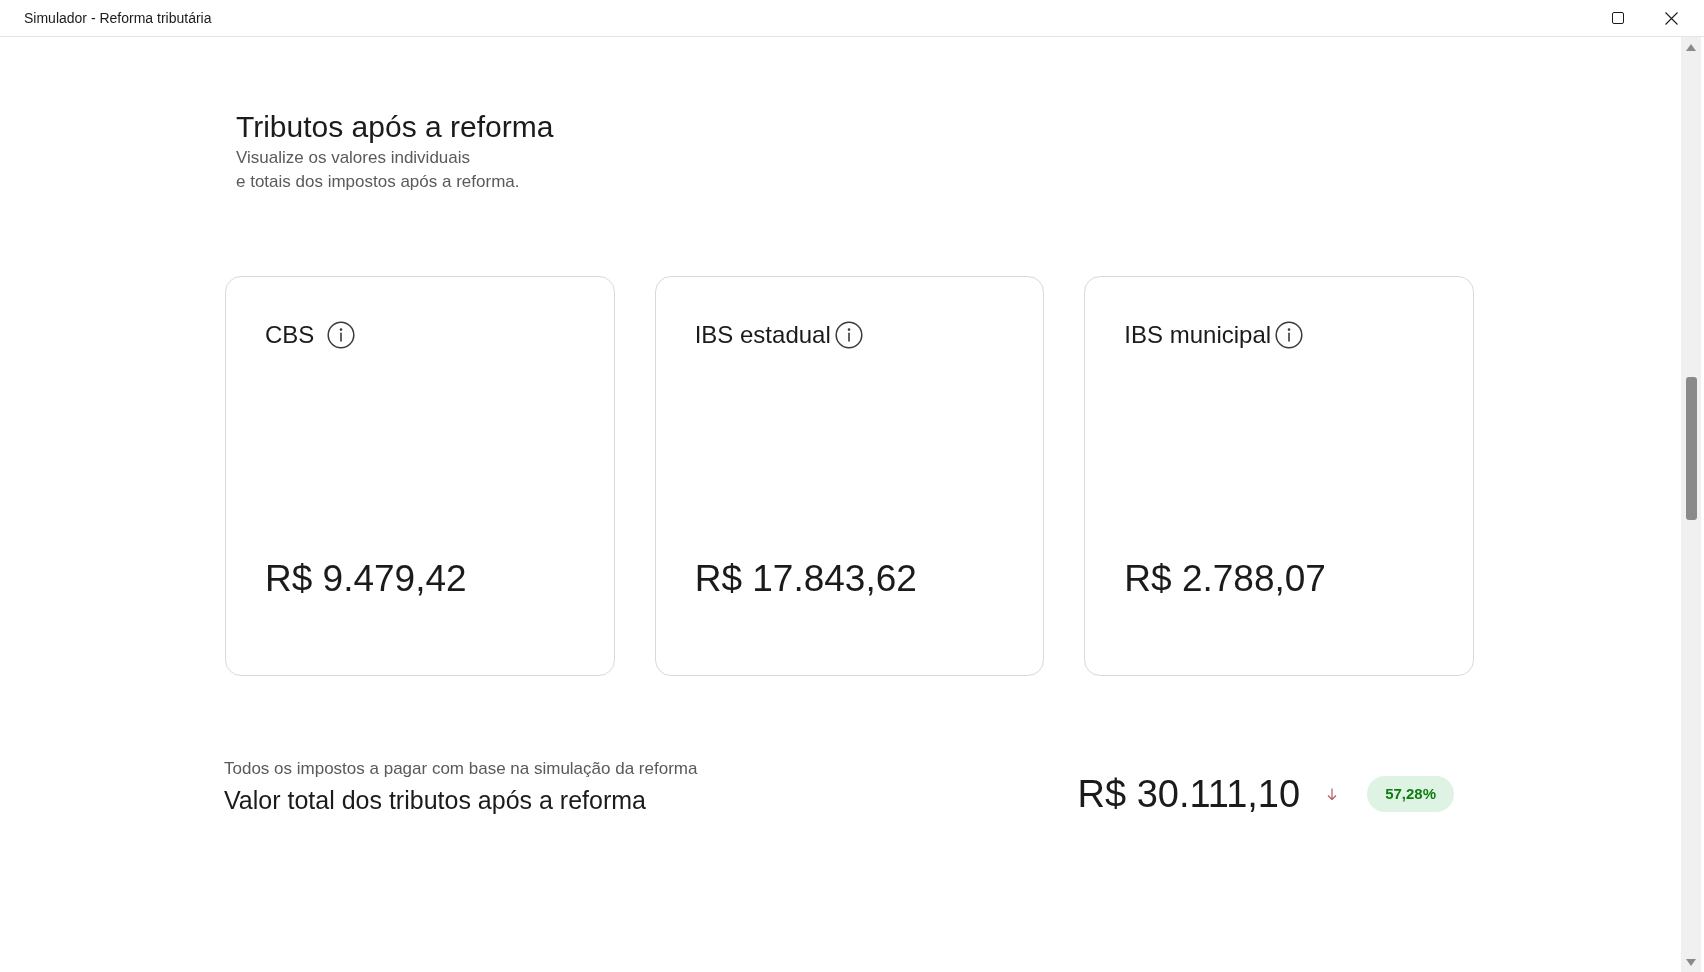 The height and width of the screenshot is (972, 1704). What do you see at coordinates (1618, 18) in the screenshot?
I see `maximize-icon` at bounding box center [1618, 18].